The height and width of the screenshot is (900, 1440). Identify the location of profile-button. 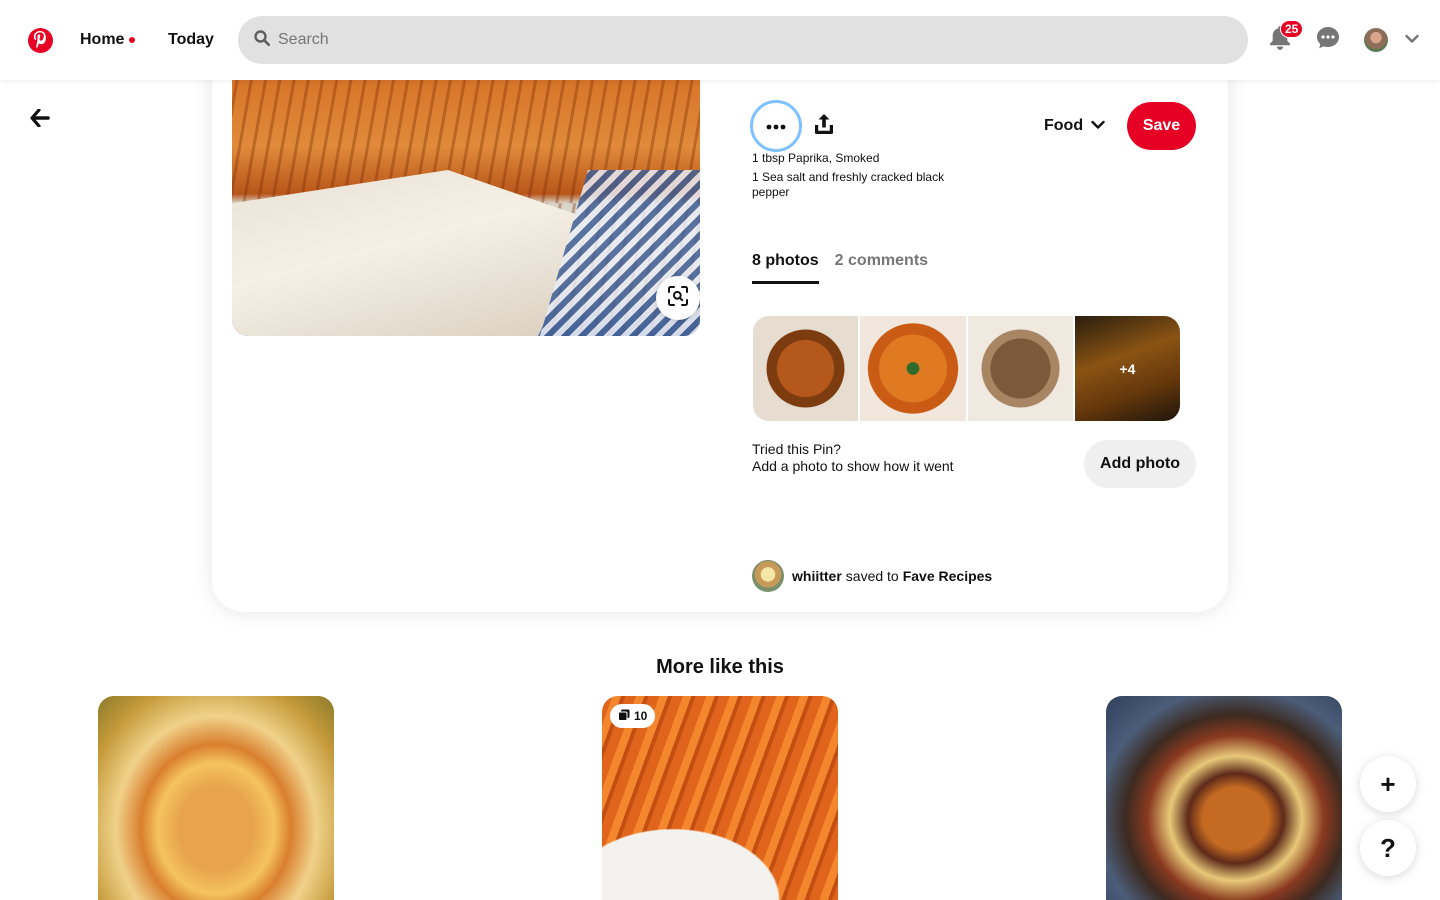
(1376, 40).